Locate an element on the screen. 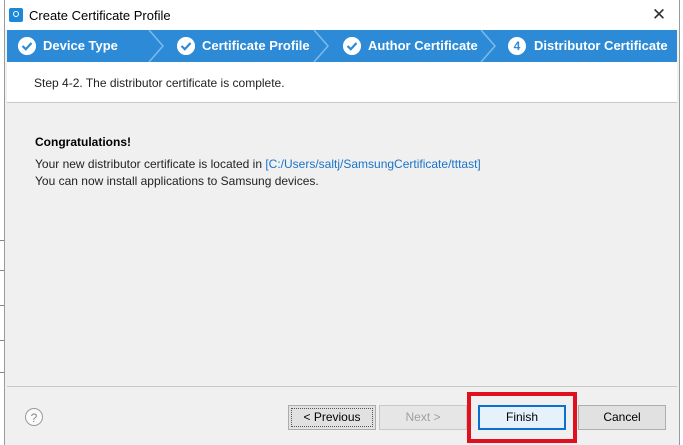 This screenshot has height=445, width=683. step-distributor-certificate: 4 Distributor Certificate is located at coordinates (588, 46).